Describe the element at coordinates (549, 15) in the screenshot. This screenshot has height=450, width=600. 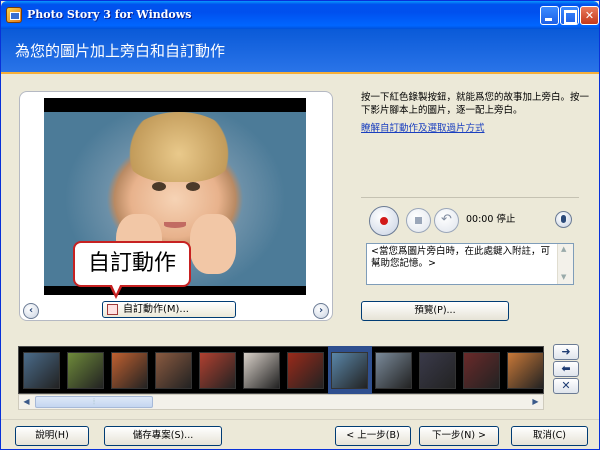
I see `minimize-button` at that location.